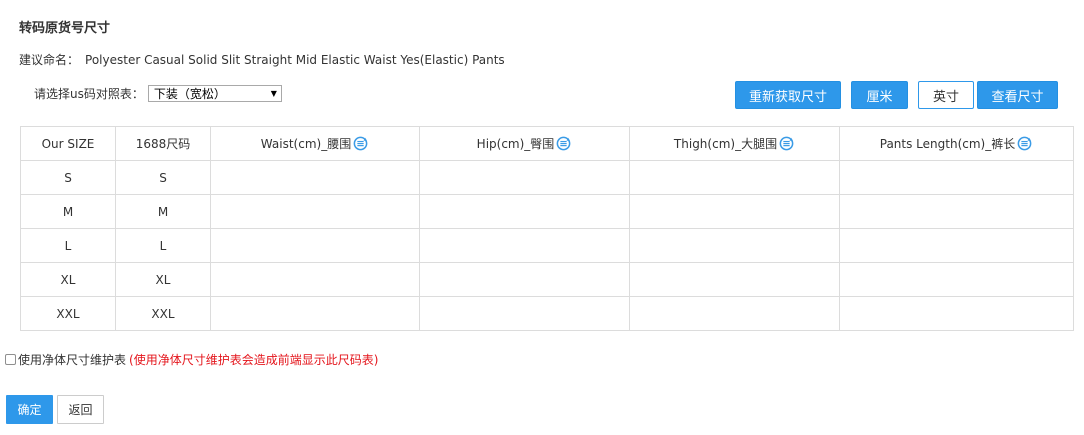 This screenshot has width=1084, height=435. I want to click on cell-1688-size: M, so click(163, 211).